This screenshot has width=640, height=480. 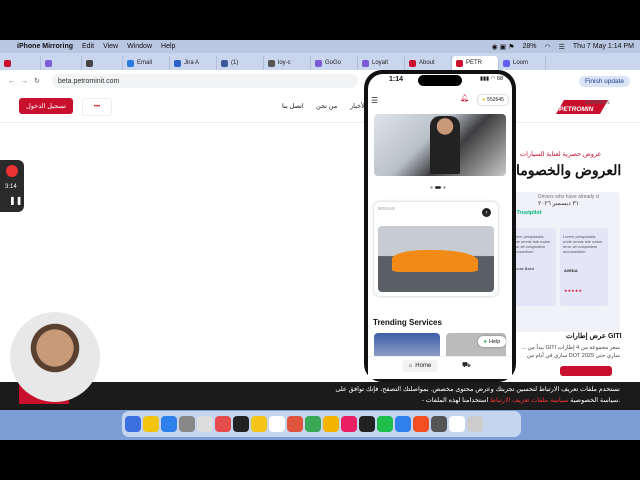 What do you see at coordinates (558, 204) in the screenshot?
I see `offer-date: ٣١ ديسمبر ٢٠٢٦` at bounding box center [558, 204].